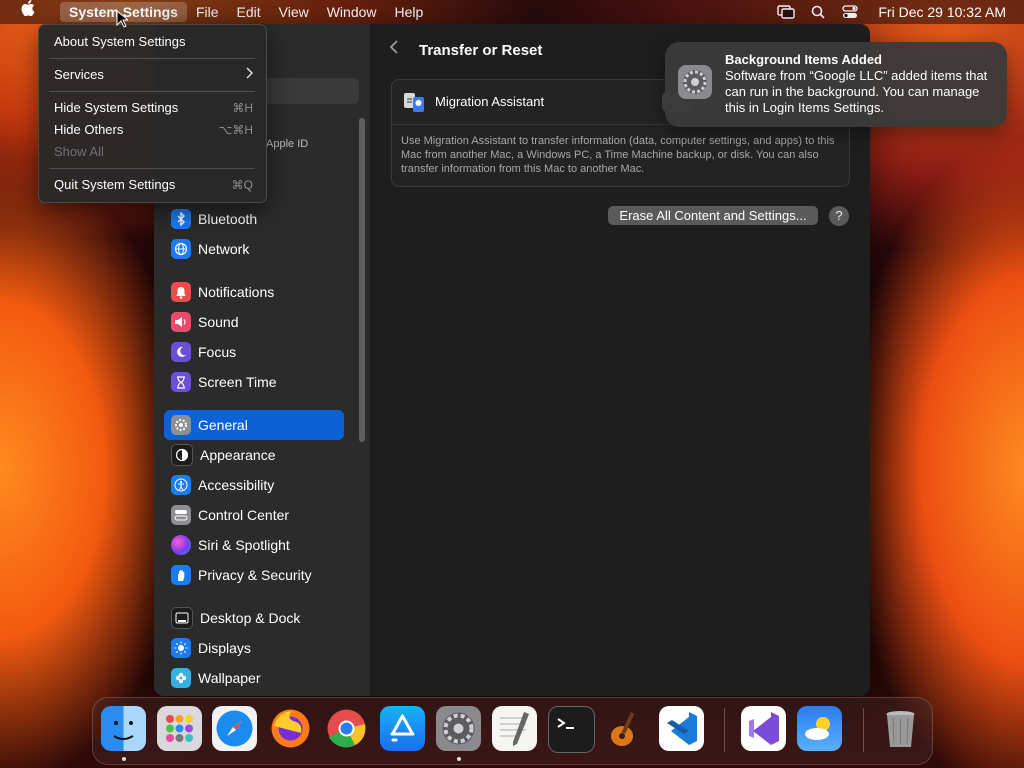 This screenshot has height=768, width=1024. I want to click on sidebar-item-label: Desktop & Dock, so click(250, 618).